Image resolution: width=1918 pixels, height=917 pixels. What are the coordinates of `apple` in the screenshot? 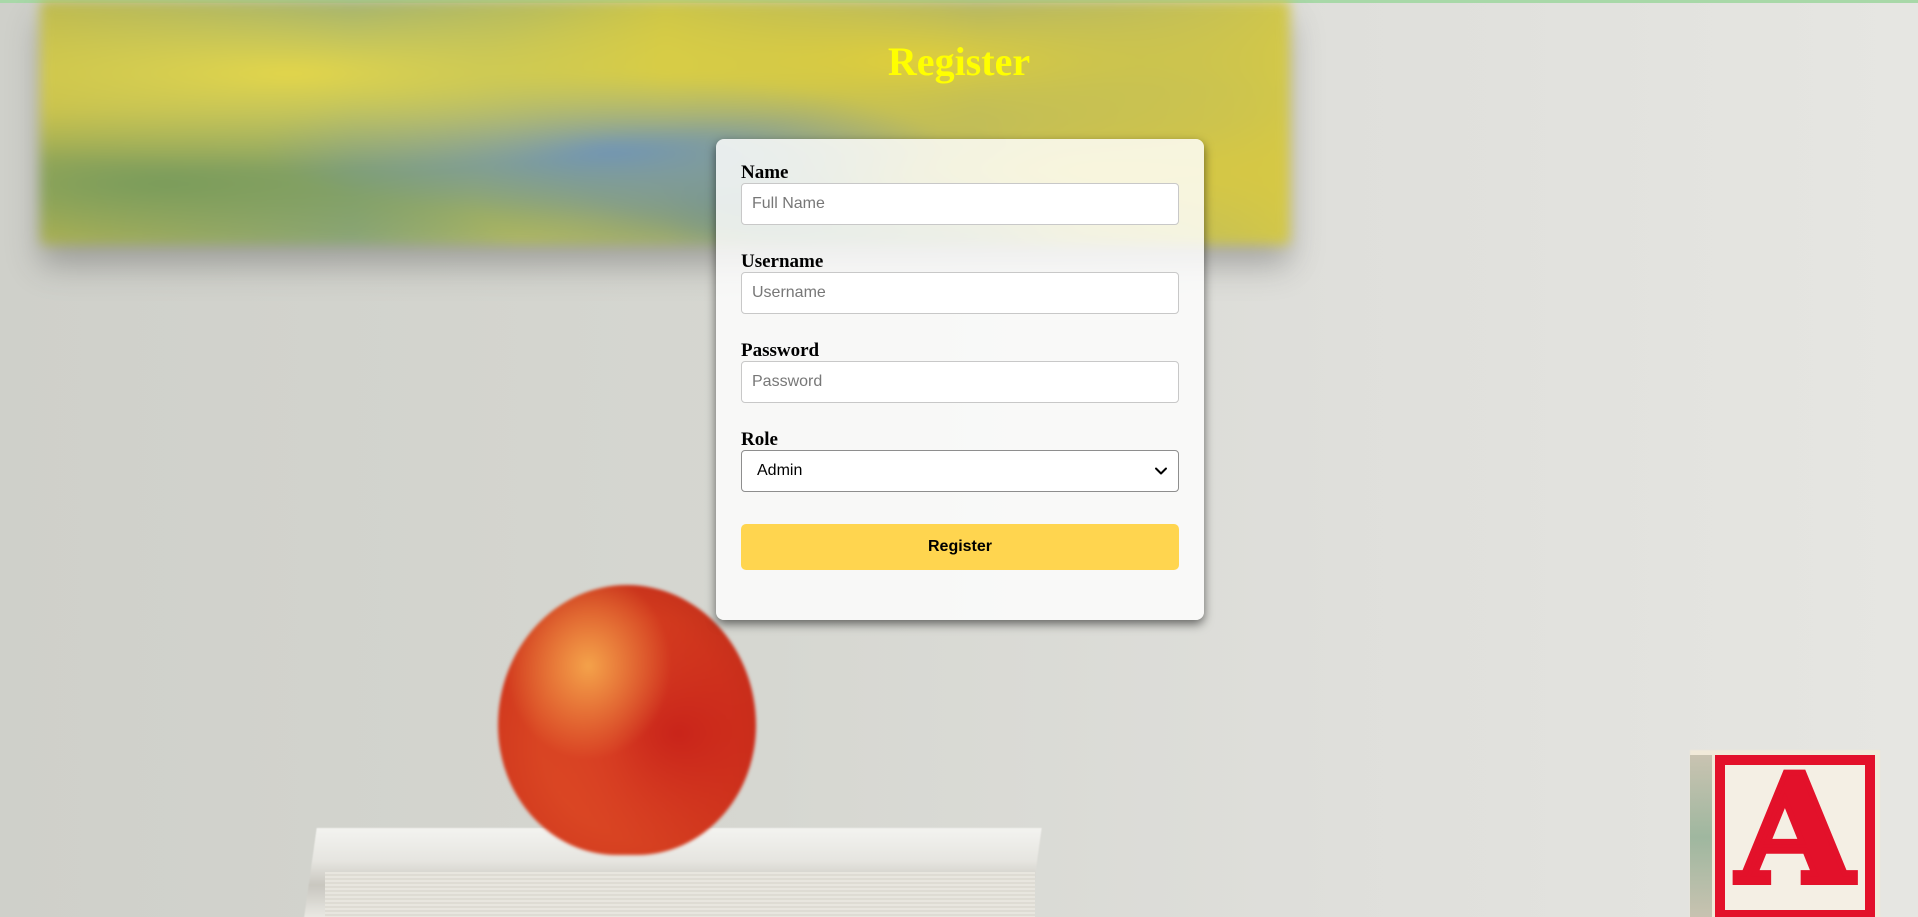 It's located at (627, 720).